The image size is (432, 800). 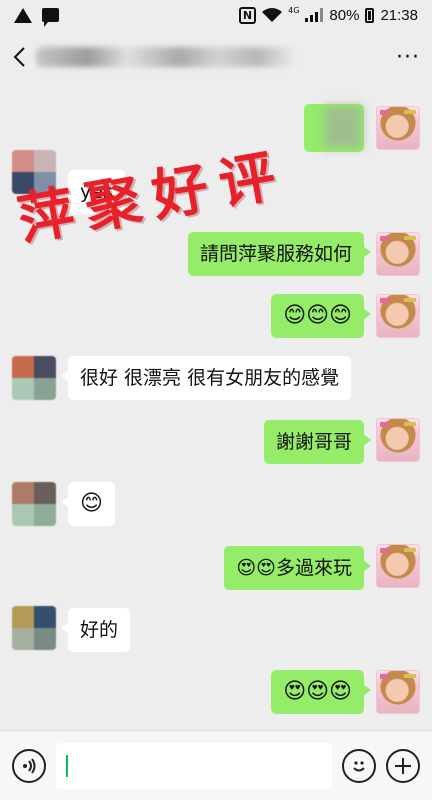 I want to click on emoji-icon, so click(x=359, y=765).